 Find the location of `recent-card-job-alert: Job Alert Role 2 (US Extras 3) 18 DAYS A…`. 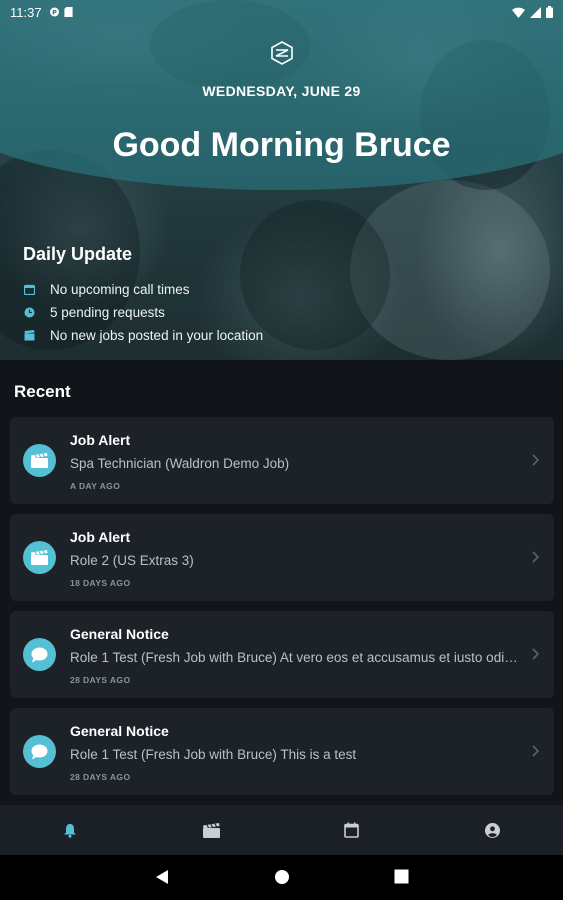

recent-card-job-alert: Job Alert Role 2 (US Extras 3) 18 DAYS A… is located at coordinates (282, 557).